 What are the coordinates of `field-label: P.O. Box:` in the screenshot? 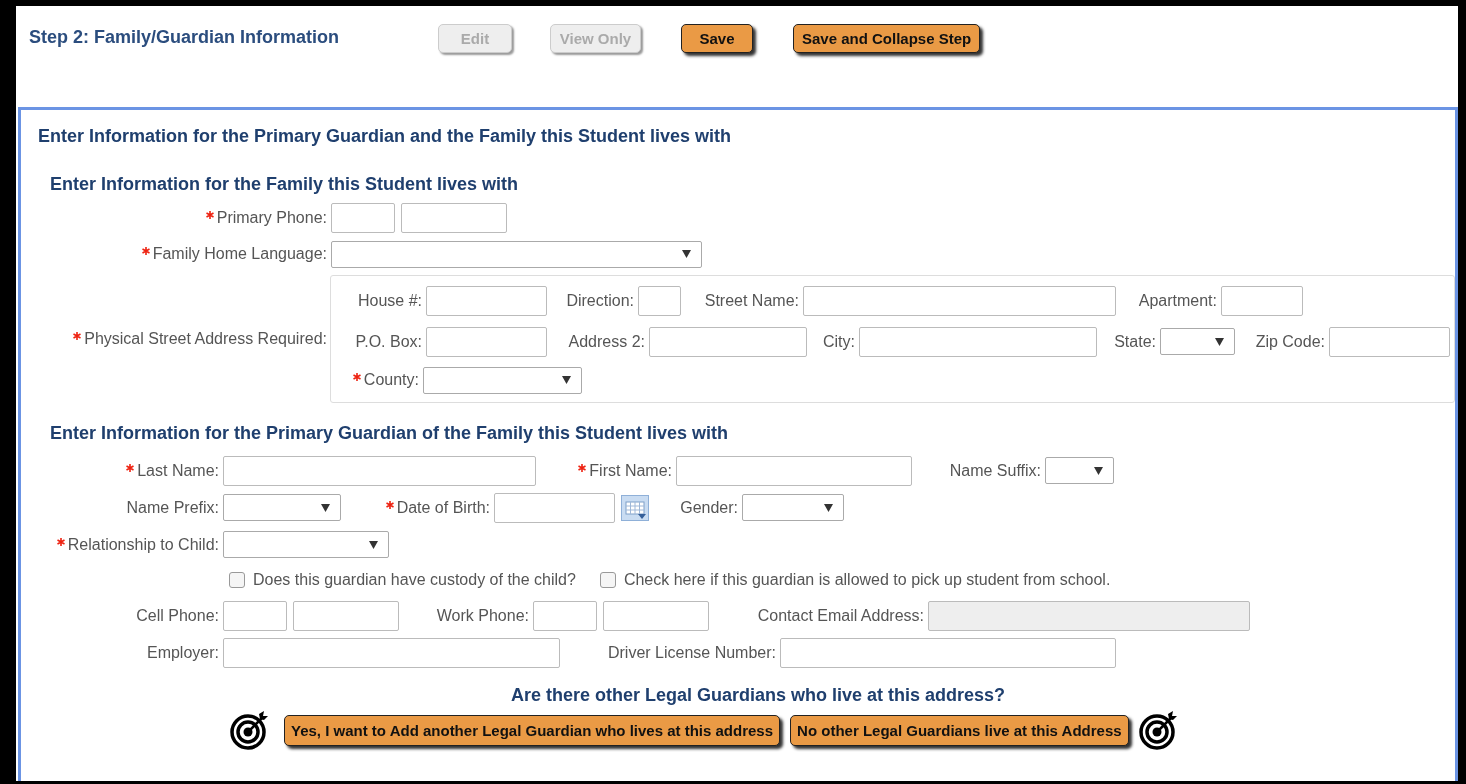 It's located at (388, 341).